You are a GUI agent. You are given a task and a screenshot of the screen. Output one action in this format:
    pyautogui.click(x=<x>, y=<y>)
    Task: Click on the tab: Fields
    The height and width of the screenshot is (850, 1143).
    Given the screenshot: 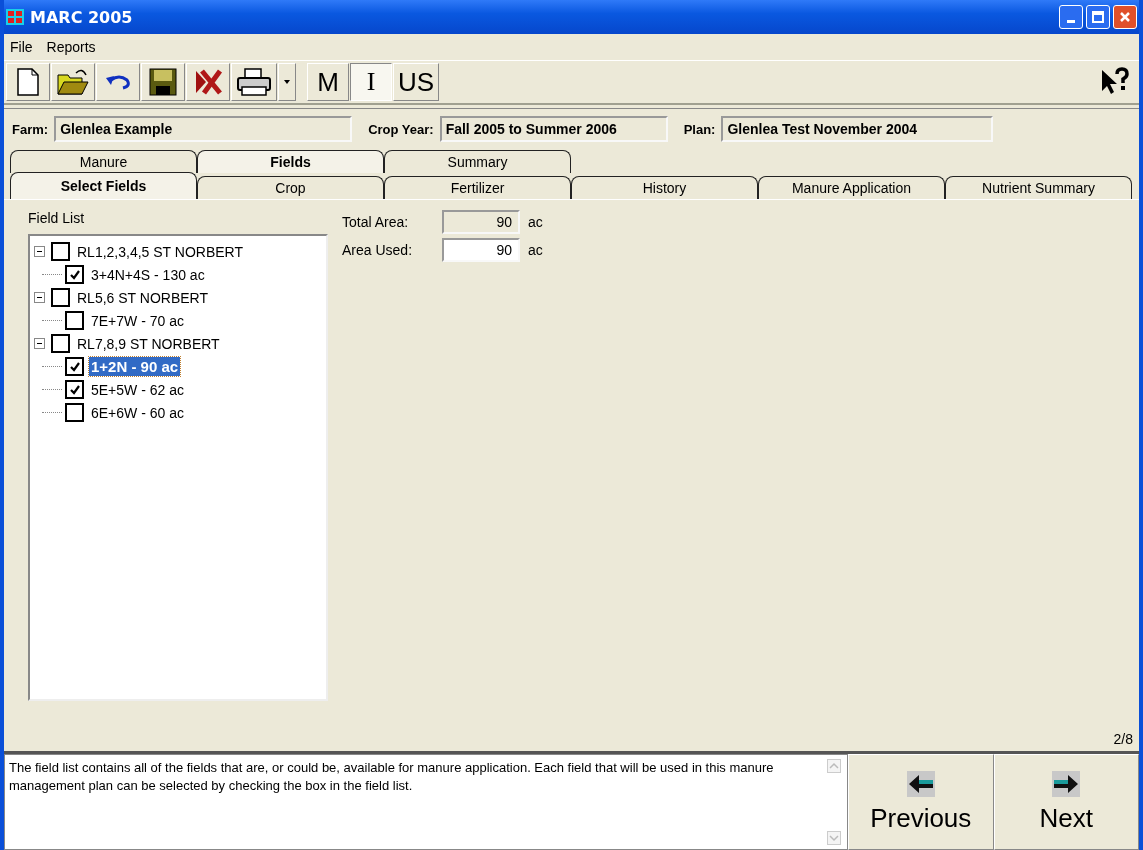 What is the action you would take?
    pyautogui.click(x=290, y=161)
    